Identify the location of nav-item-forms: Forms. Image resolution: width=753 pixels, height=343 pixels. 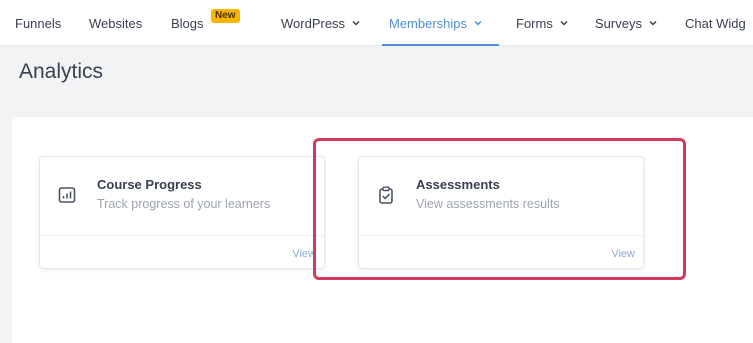
(542, 23).